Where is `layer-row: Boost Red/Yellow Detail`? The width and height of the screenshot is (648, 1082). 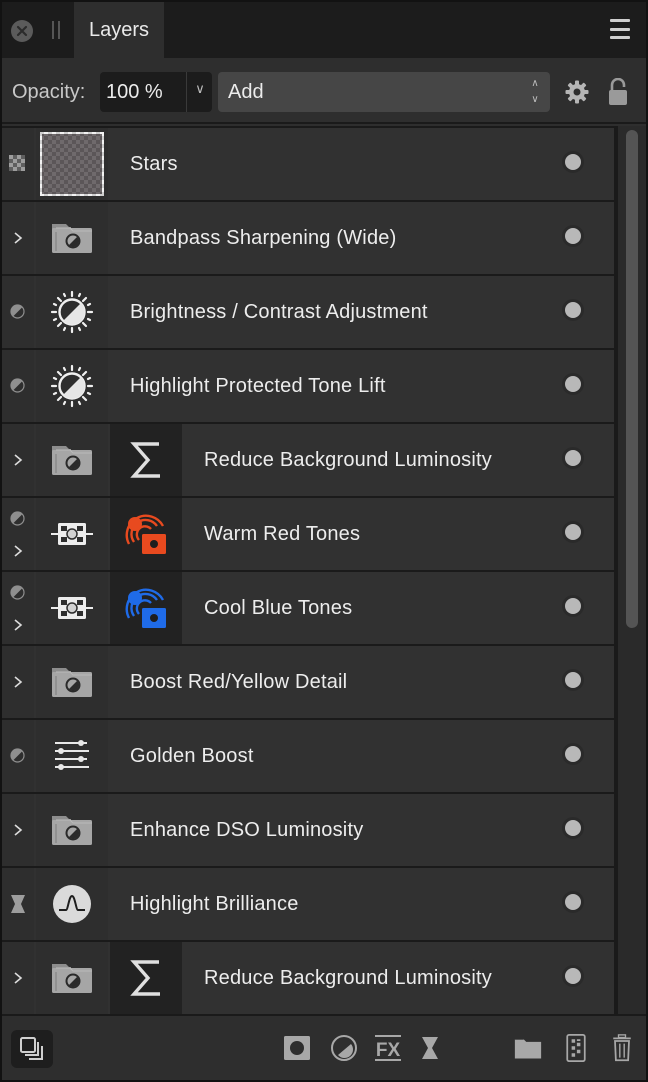
layer-row: Boost Red/Yellow Detail is located at coordinates (308, 682).